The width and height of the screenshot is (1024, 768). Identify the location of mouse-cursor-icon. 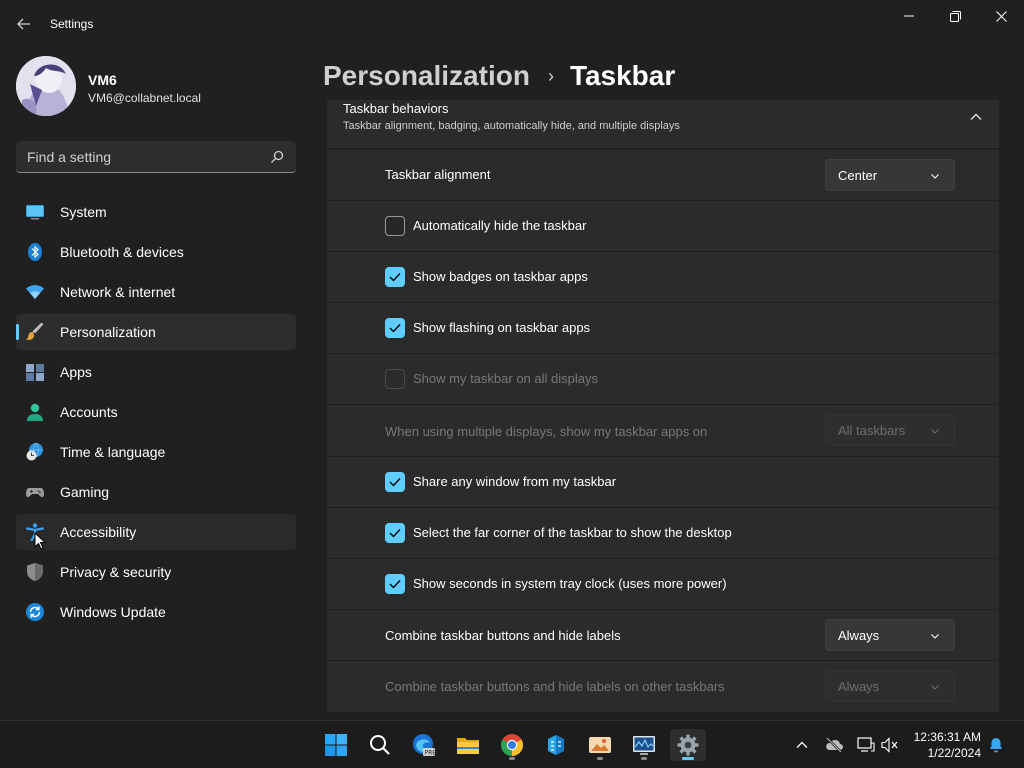
(40, 541).